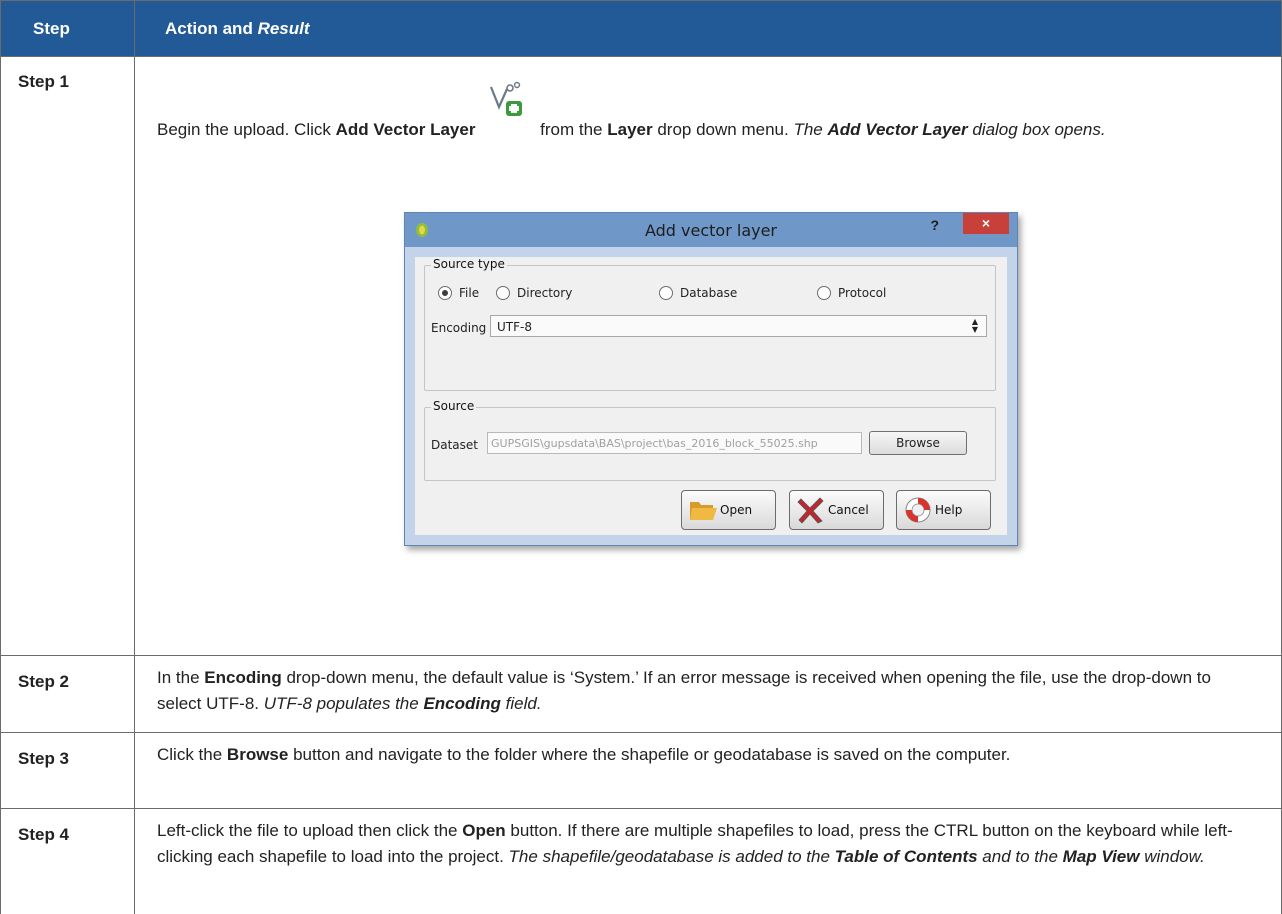 Image resolution: width=1282 pixels, height=914 pixels. I want to click on encoding-value: UTF-8, so click(514, 327).